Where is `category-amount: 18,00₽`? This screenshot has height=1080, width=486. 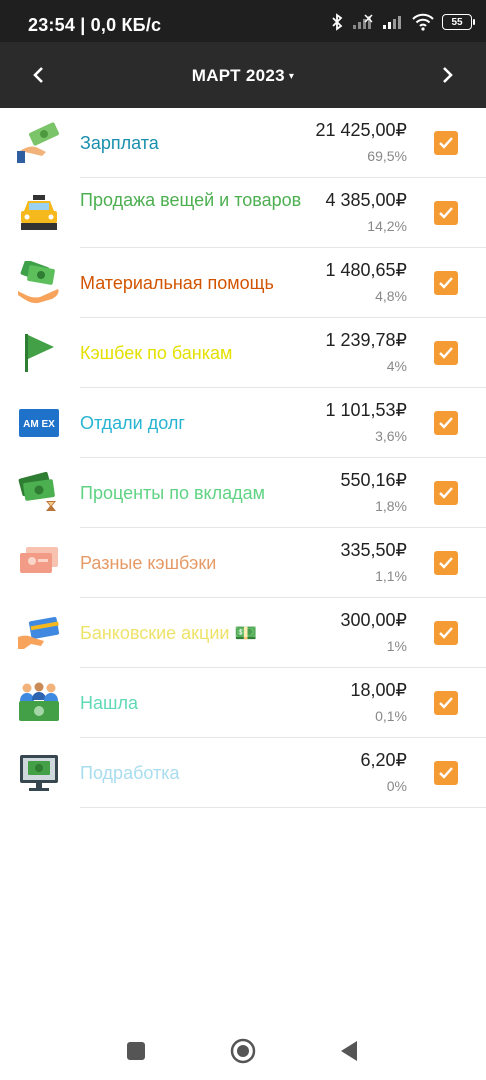
category-amount: 18,00₽ is located at coordinates (379, 690).